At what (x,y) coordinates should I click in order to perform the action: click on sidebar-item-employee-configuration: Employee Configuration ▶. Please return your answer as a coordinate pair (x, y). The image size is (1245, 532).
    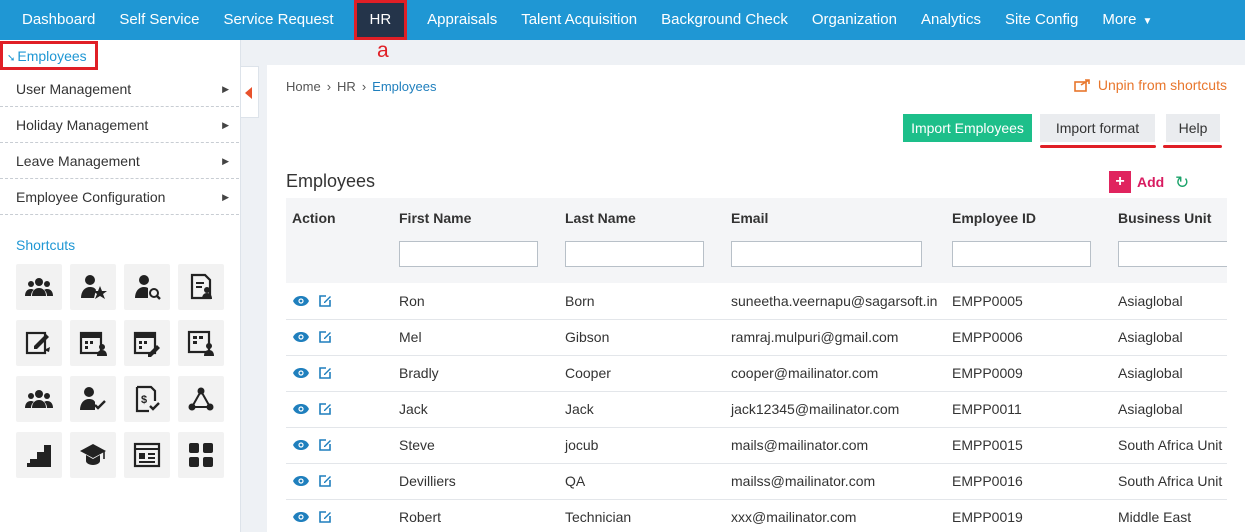
    Looking at the image, I should click on (119, 197).